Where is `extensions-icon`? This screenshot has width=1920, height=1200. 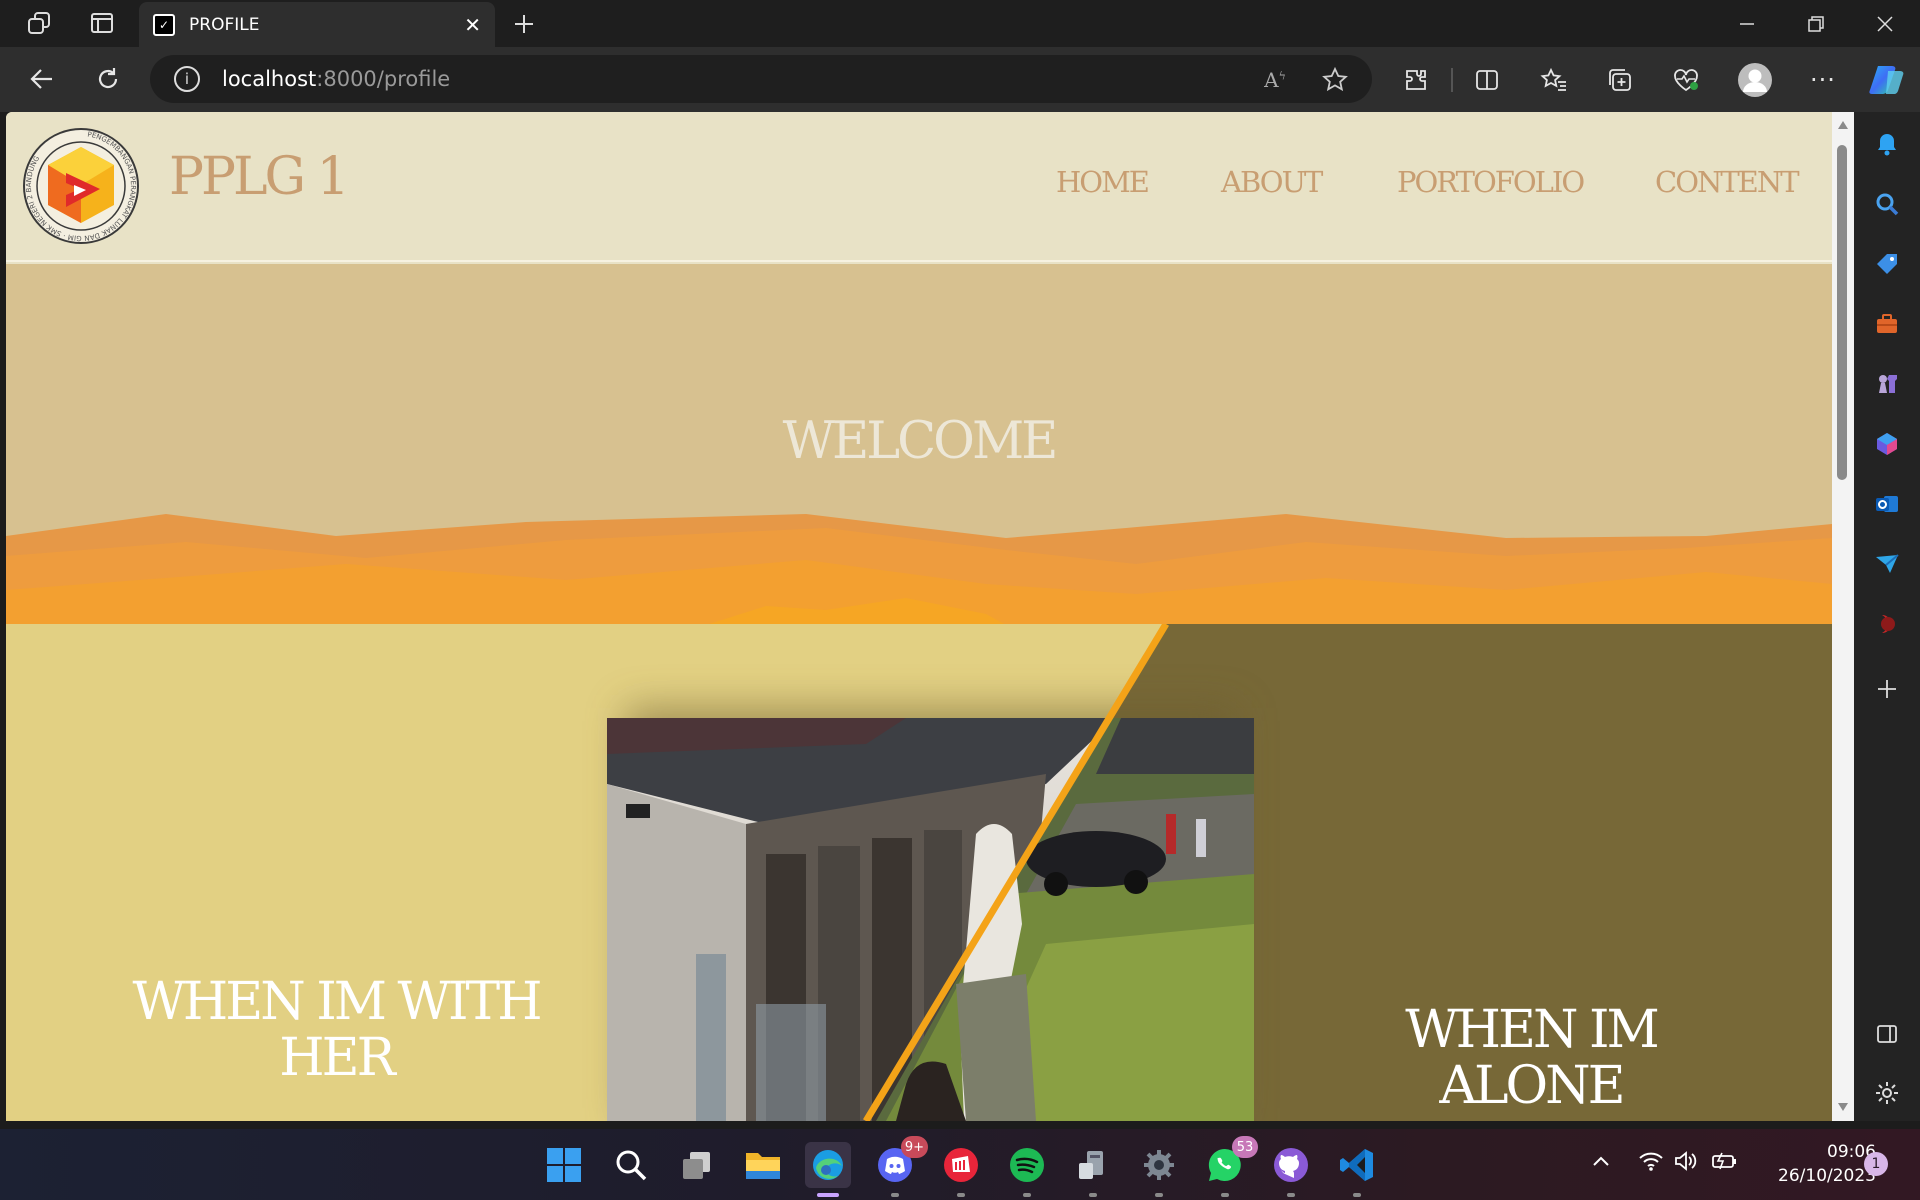 extensions-icon is located at coordinates (1416, 80).